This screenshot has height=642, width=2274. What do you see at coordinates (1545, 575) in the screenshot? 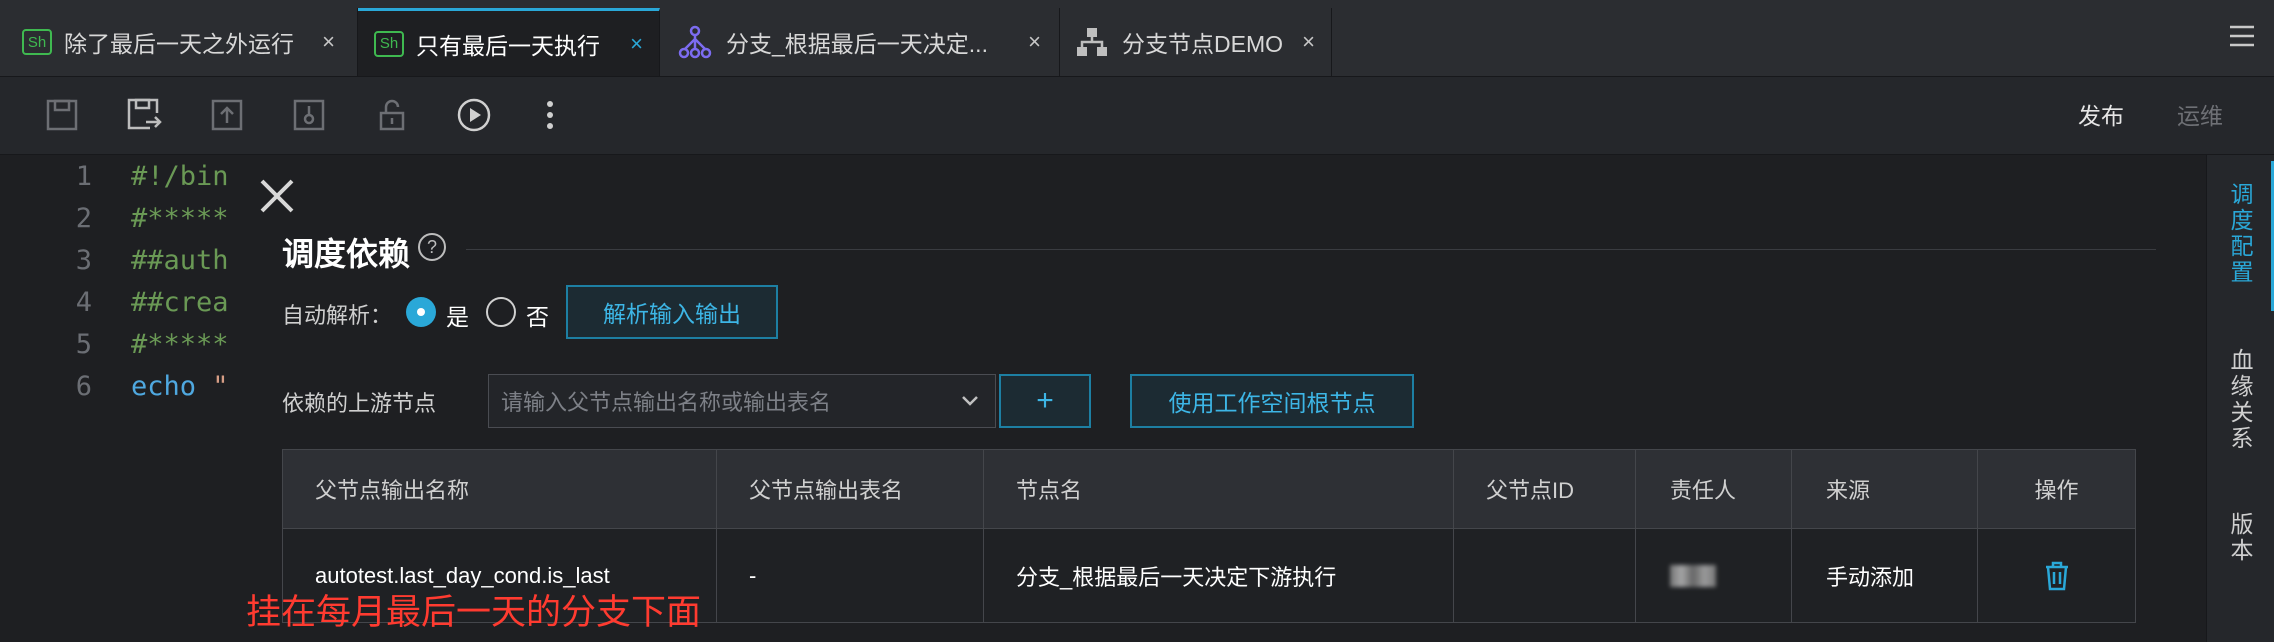
I see `node-id-cell` at bounding box center [1545, 575].